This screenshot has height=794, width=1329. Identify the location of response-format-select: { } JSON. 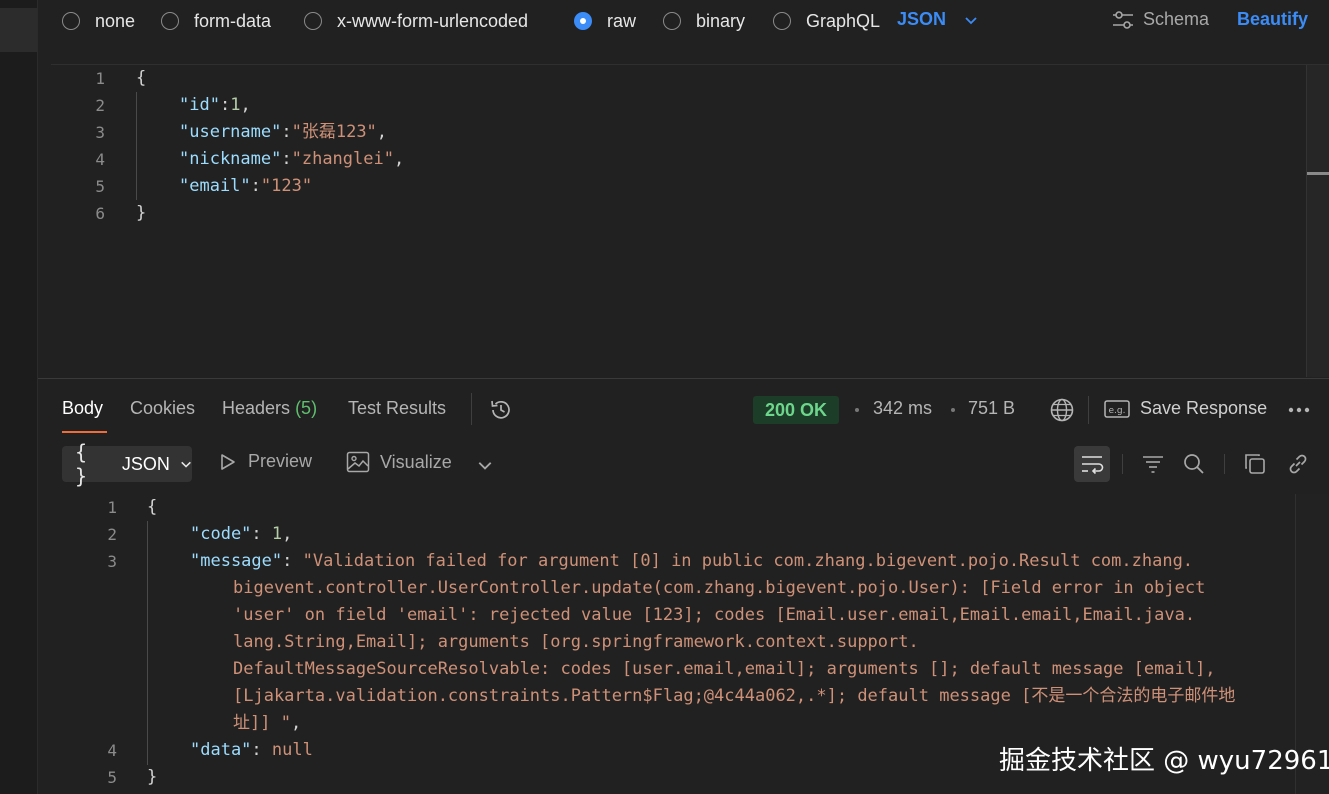
(127, 464).